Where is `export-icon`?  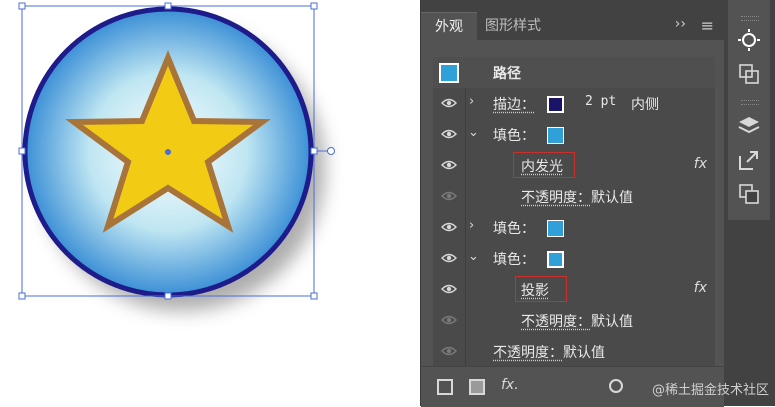
export-icon is located at coordinates (749, 160).